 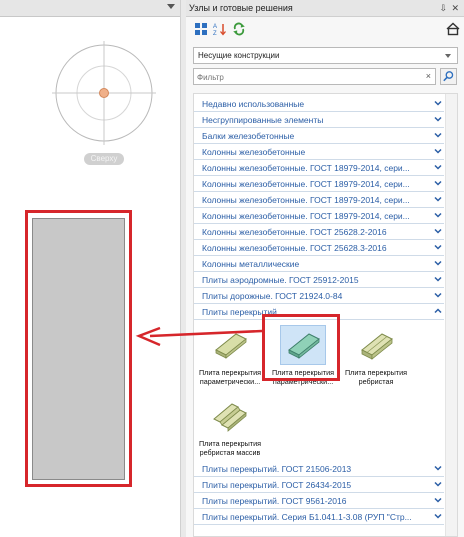 What do you see at coordinates (104, 93) in the screenshot?
I see `compass-center-icon` at bounding box center [104, 93].